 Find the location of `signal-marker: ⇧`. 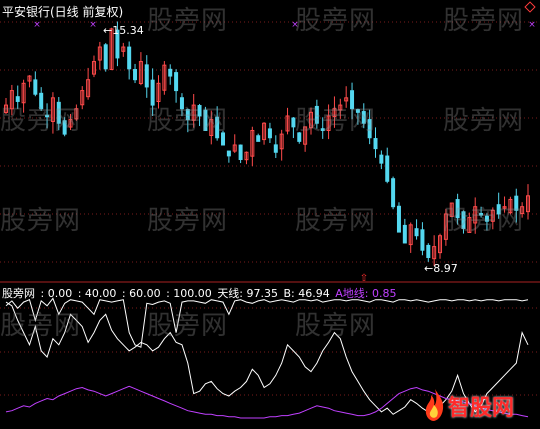

signal-marker: ⇧ is located at coordinates (364, 278).